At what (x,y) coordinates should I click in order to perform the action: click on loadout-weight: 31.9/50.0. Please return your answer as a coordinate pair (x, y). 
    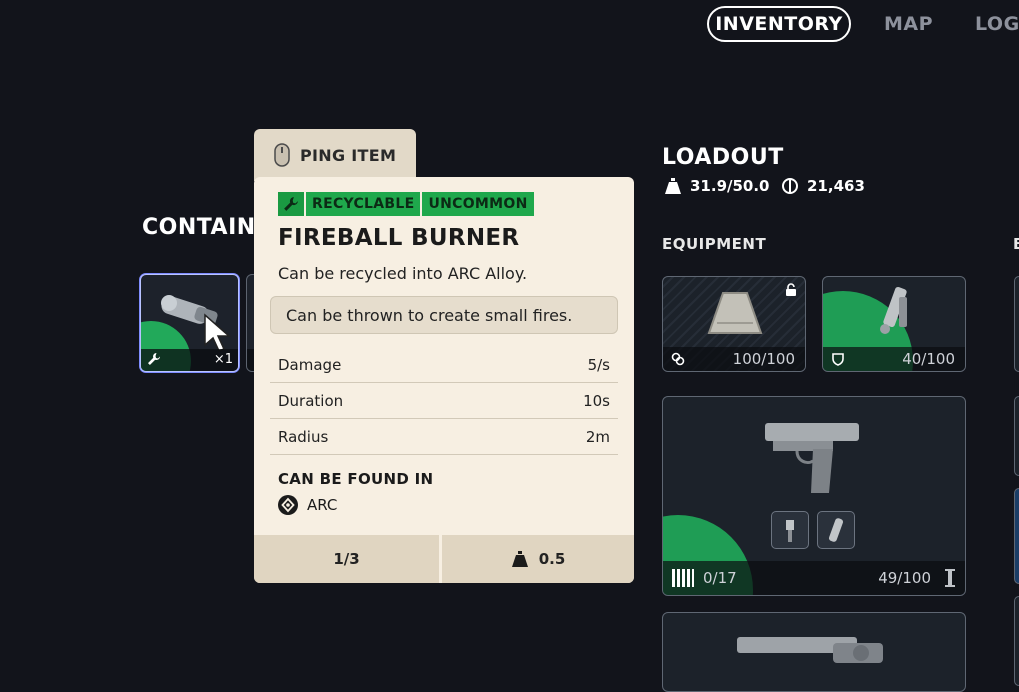
    Looking at the image, I should click on (717, 186).